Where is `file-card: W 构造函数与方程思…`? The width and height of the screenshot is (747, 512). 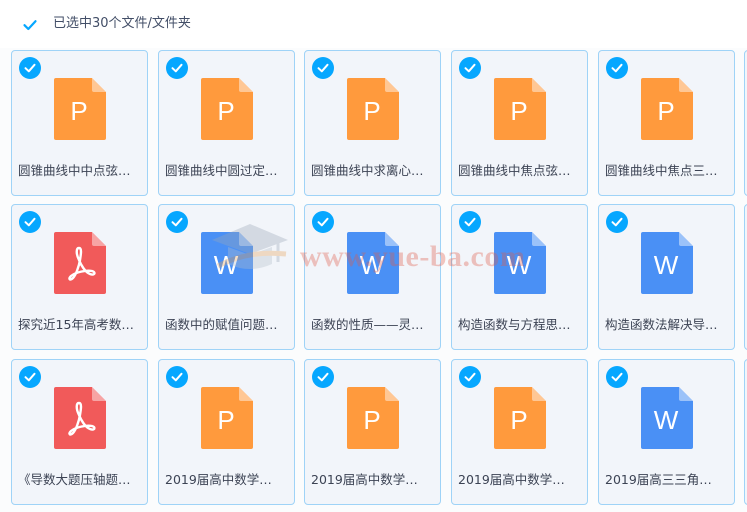 file-card: W 构造函数与方程思… is located at coordinates (519, 277).